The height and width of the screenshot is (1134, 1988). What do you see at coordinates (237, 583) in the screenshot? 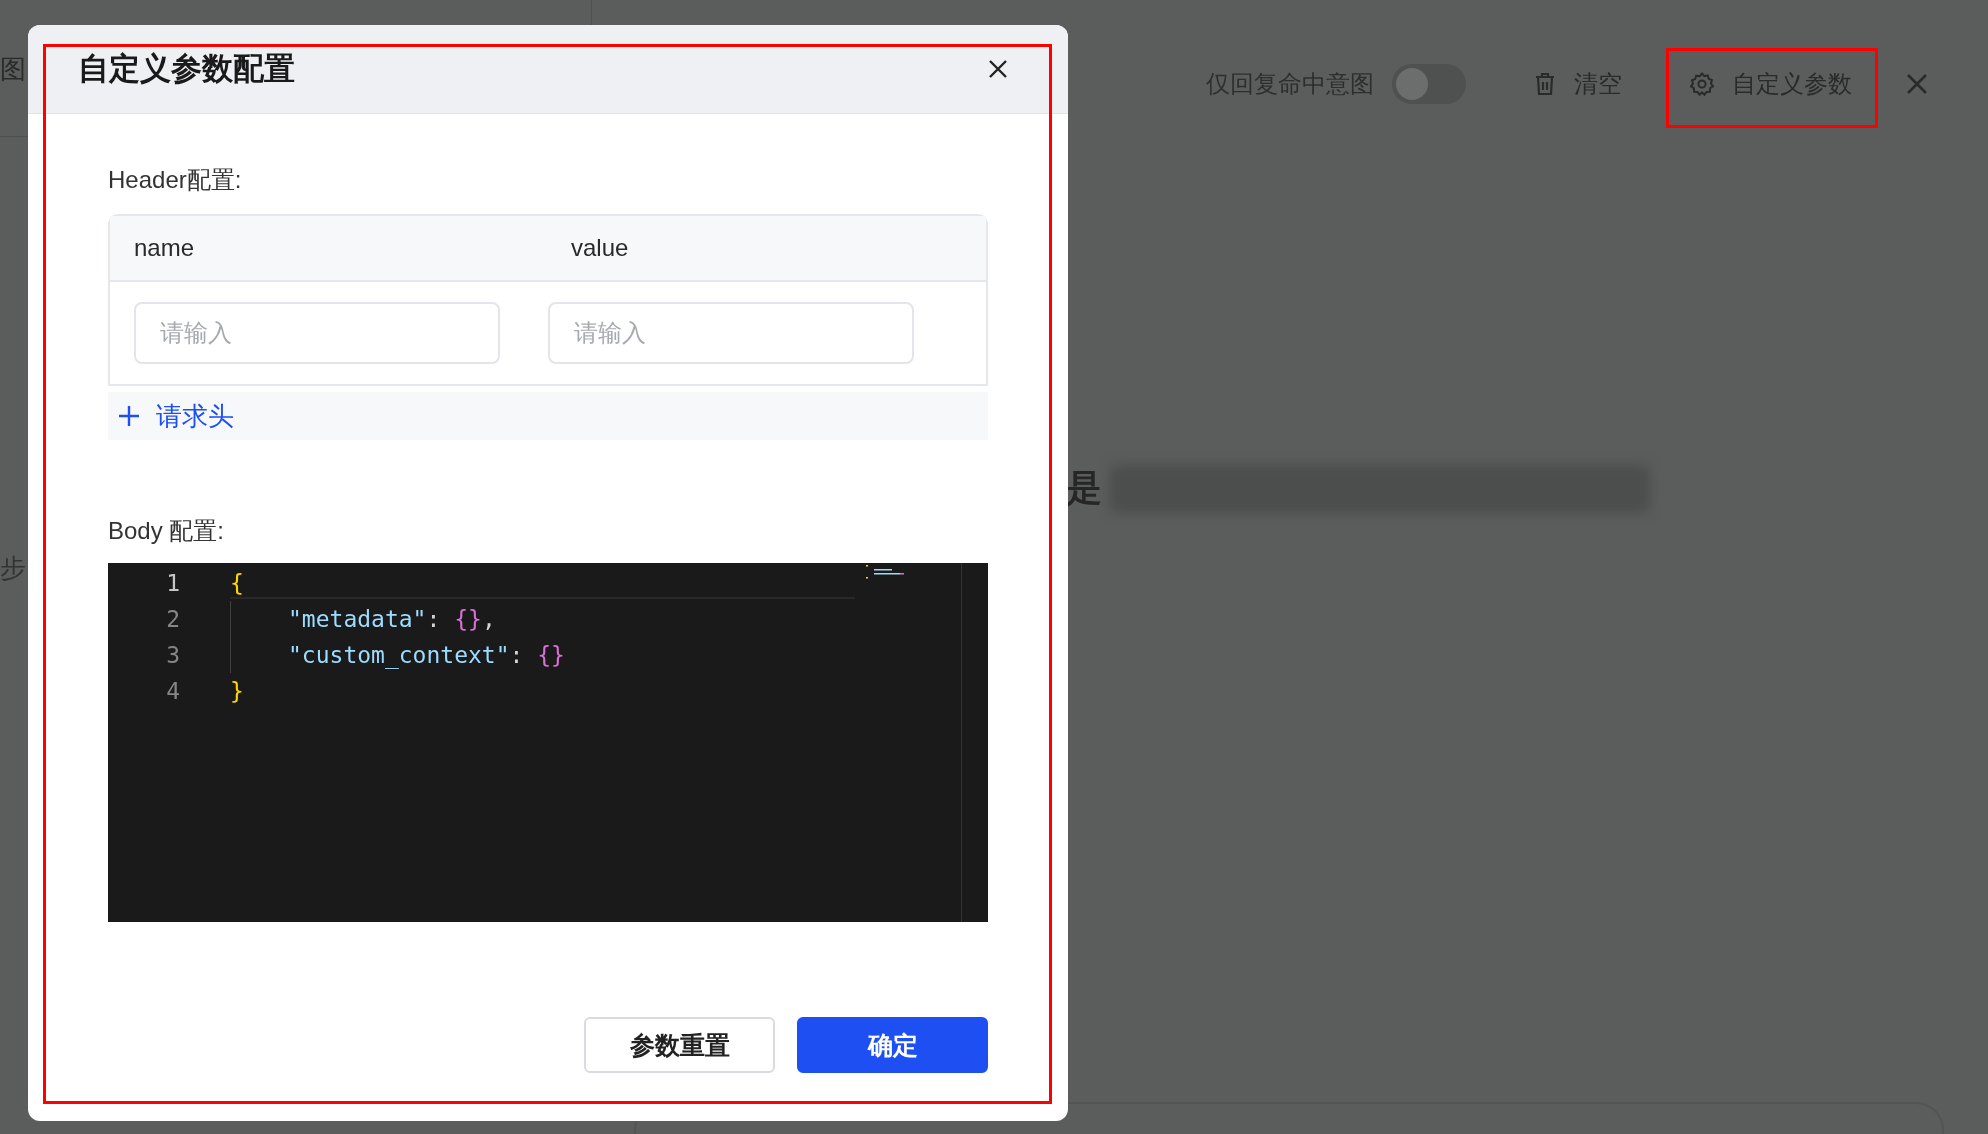
I see `code-line: {` at bounding box center [237, 583].